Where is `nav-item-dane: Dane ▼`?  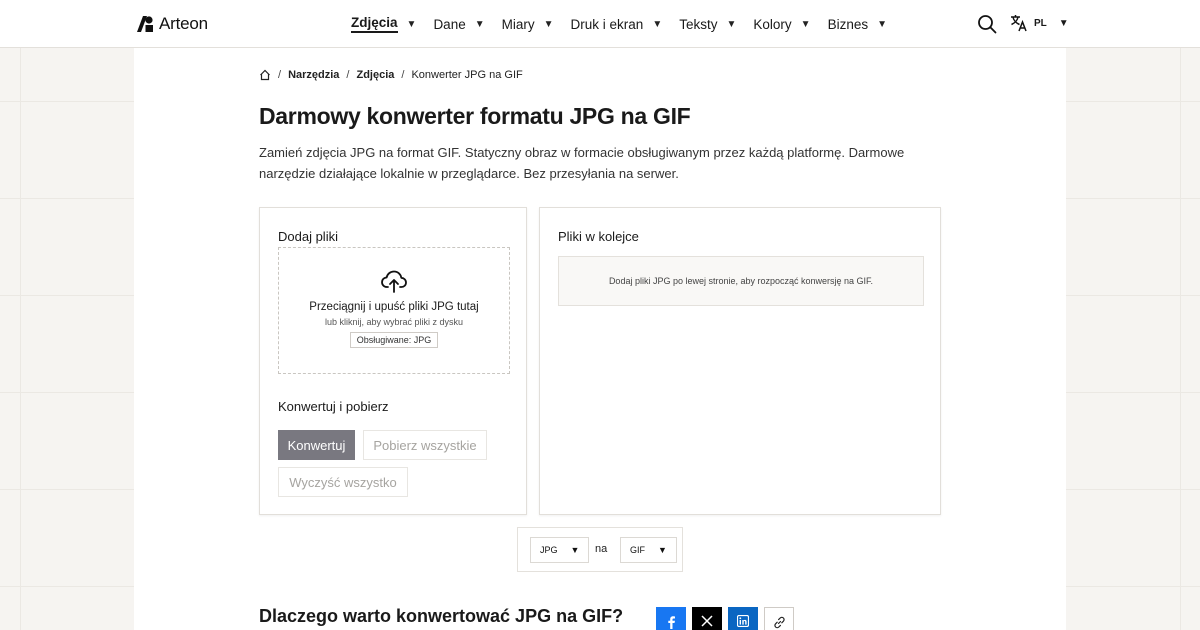
nav-item-dane: Dane ▼ is located at coordinates (458, 24).